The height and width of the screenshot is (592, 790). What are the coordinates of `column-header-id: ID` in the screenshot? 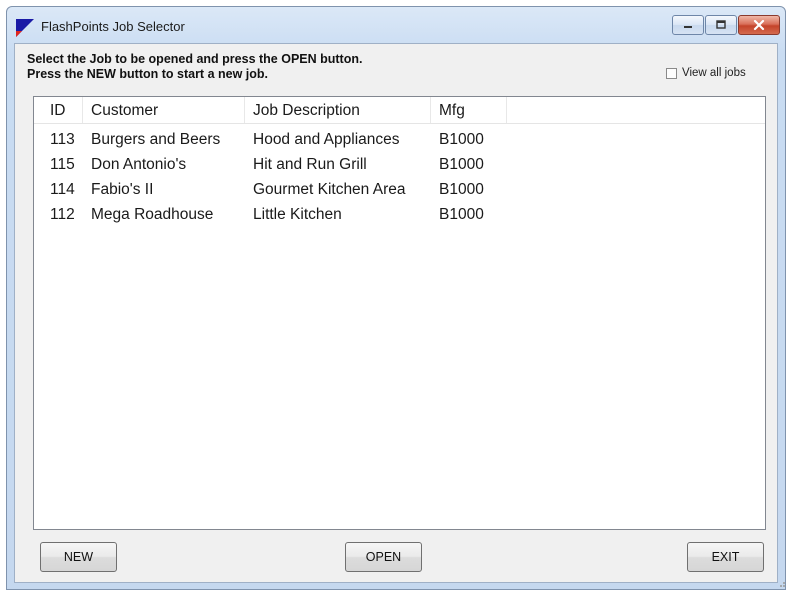 It's located at (58, 111).